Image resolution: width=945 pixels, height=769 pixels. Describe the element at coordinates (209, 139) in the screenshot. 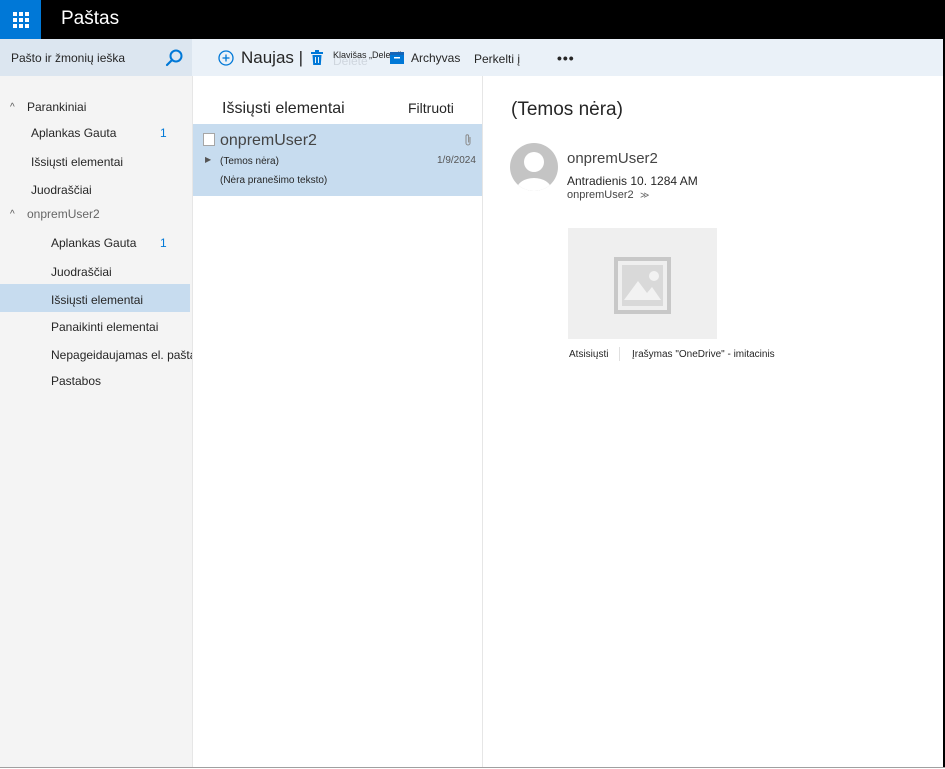

I see `message-select-checkbox` at that location.